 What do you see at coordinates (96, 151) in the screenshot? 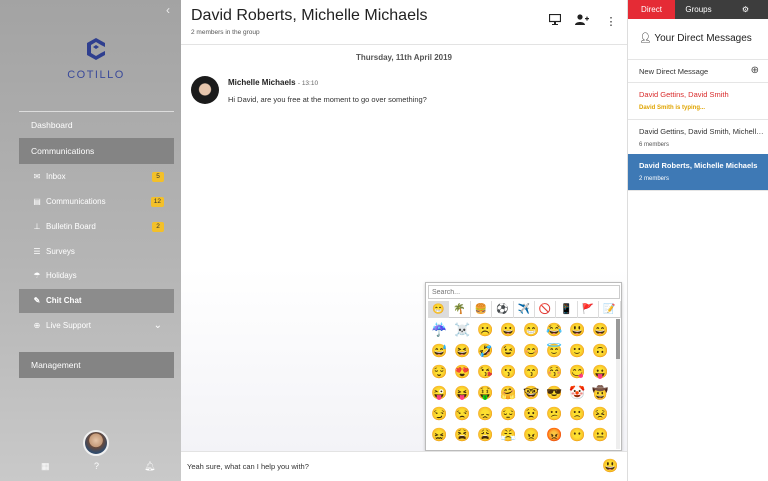
I see `nav-communications: Communications` at bounding box center [96, 151].